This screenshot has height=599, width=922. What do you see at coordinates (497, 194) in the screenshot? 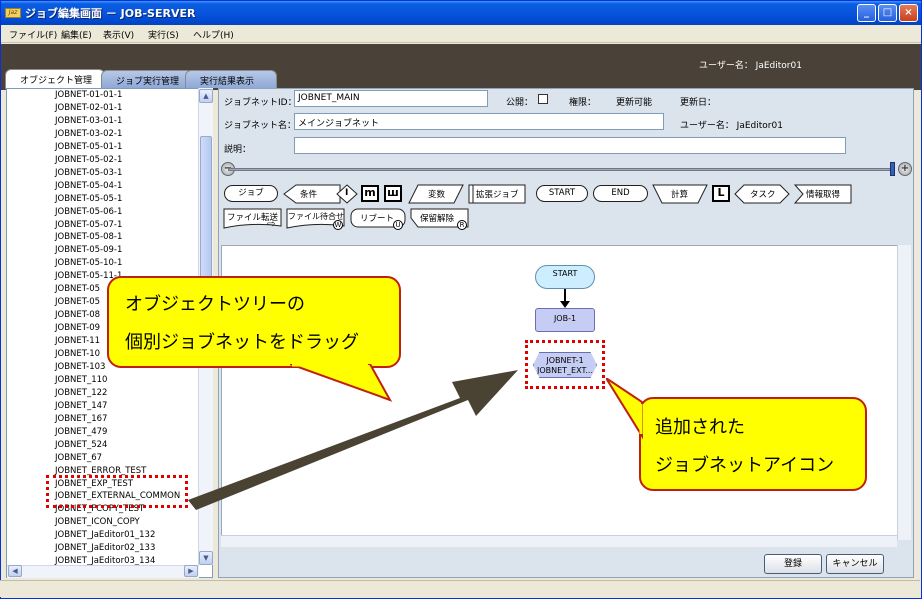
I see `palette-ext-job: 拡張ジョブ` at bounding box center [497, 194].